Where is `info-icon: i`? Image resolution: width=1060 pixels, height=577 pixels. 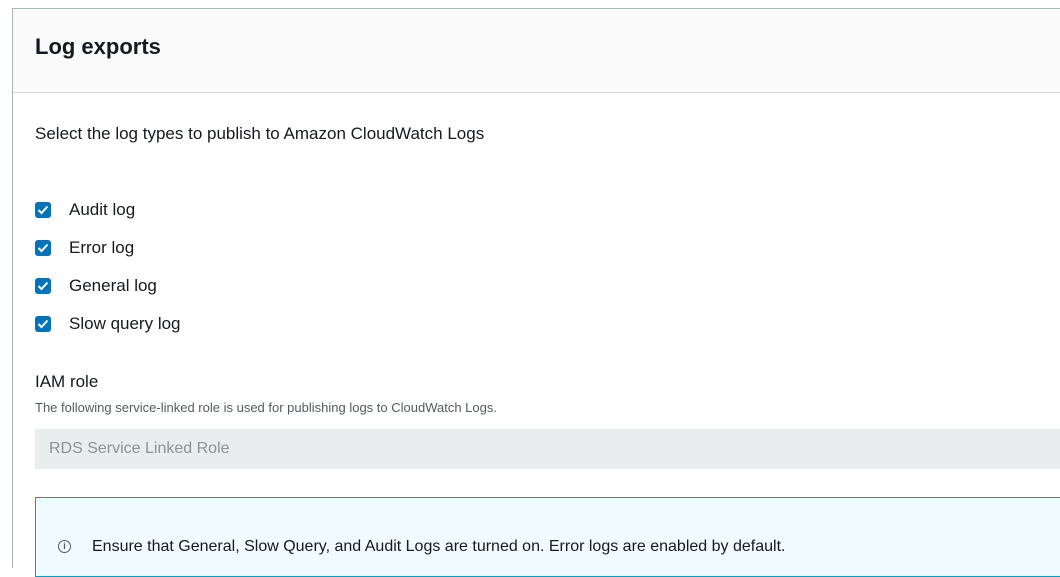 info-icon: i is located at coordinates (64, 546).